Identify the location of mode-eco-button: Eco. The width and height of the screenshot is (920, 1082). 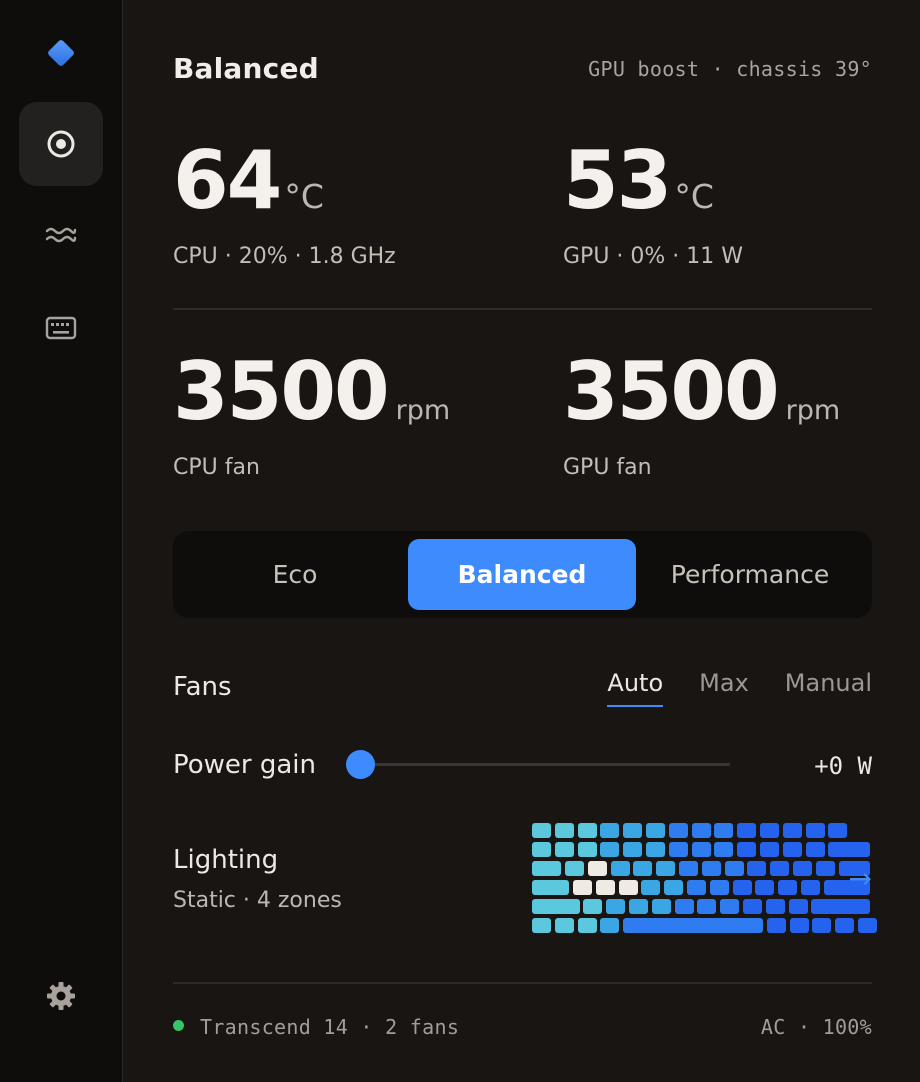
(295, 574).